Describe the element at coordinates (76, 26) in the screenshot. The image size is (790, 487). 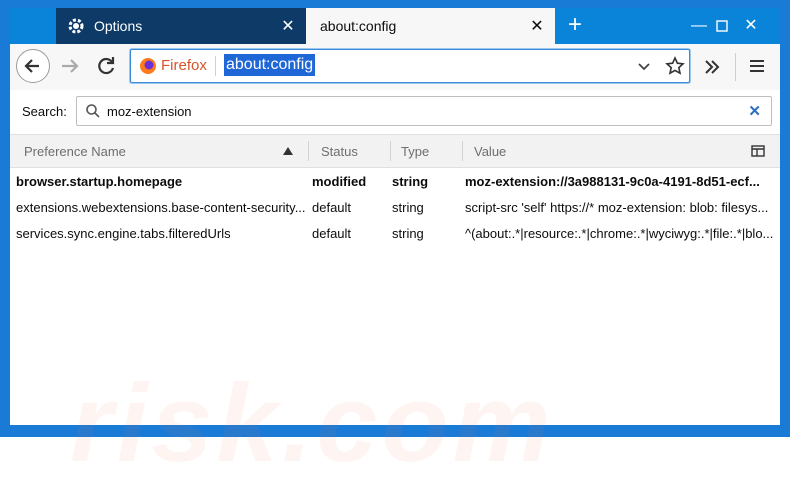
I see `gear-icon` at that location.